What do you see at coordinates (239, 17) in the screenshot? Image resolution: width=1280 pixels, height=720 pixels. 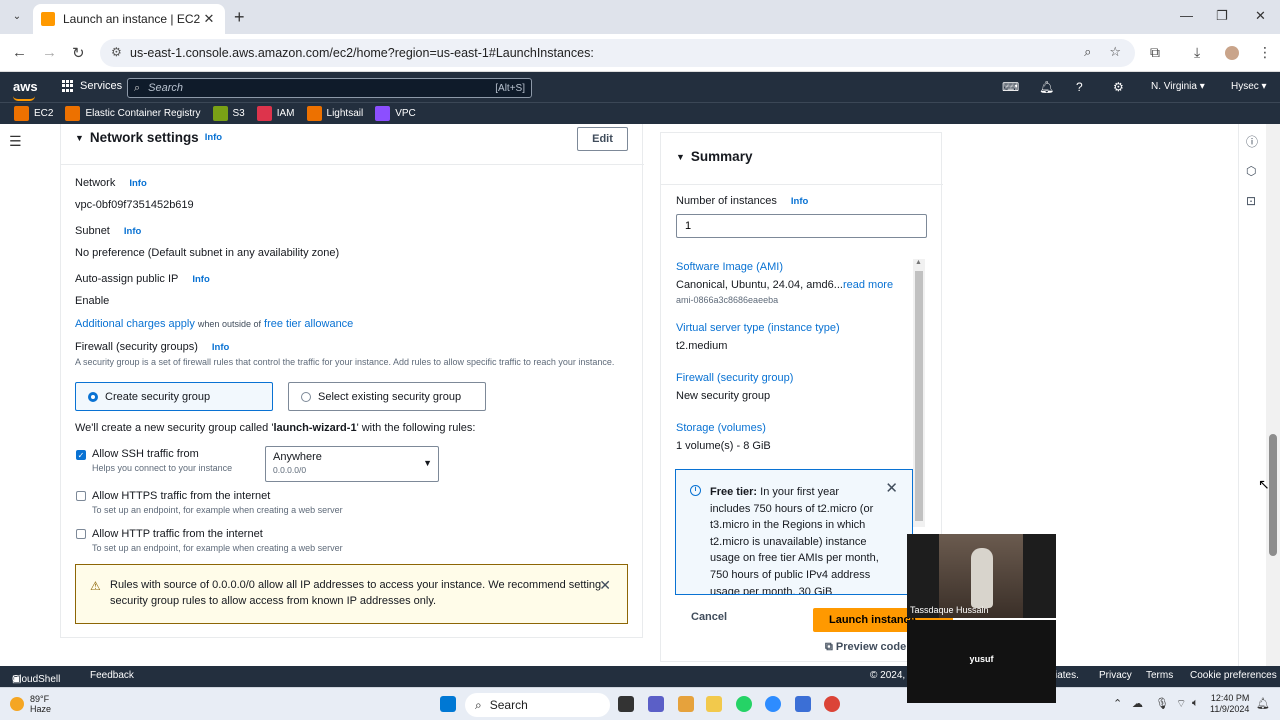 I see `new-tab-icon: +` at bounding box center [239, 17].